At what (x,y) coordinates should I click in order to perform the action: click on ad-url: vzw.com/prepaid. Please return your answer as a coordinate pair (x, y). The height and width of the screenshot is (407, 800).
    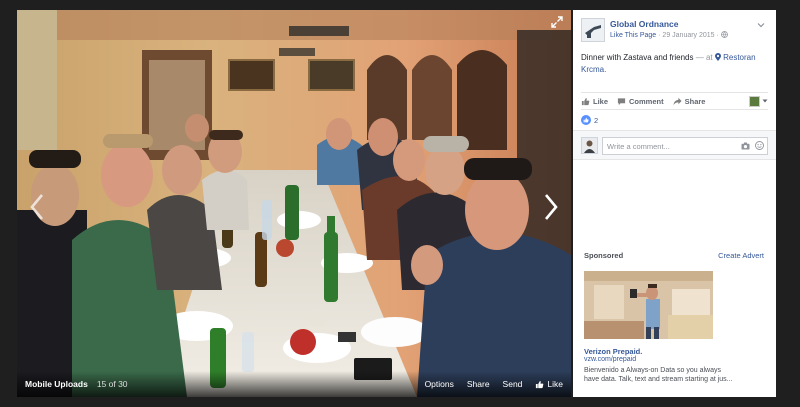
    Looking at the image, I should click on (610, 359).